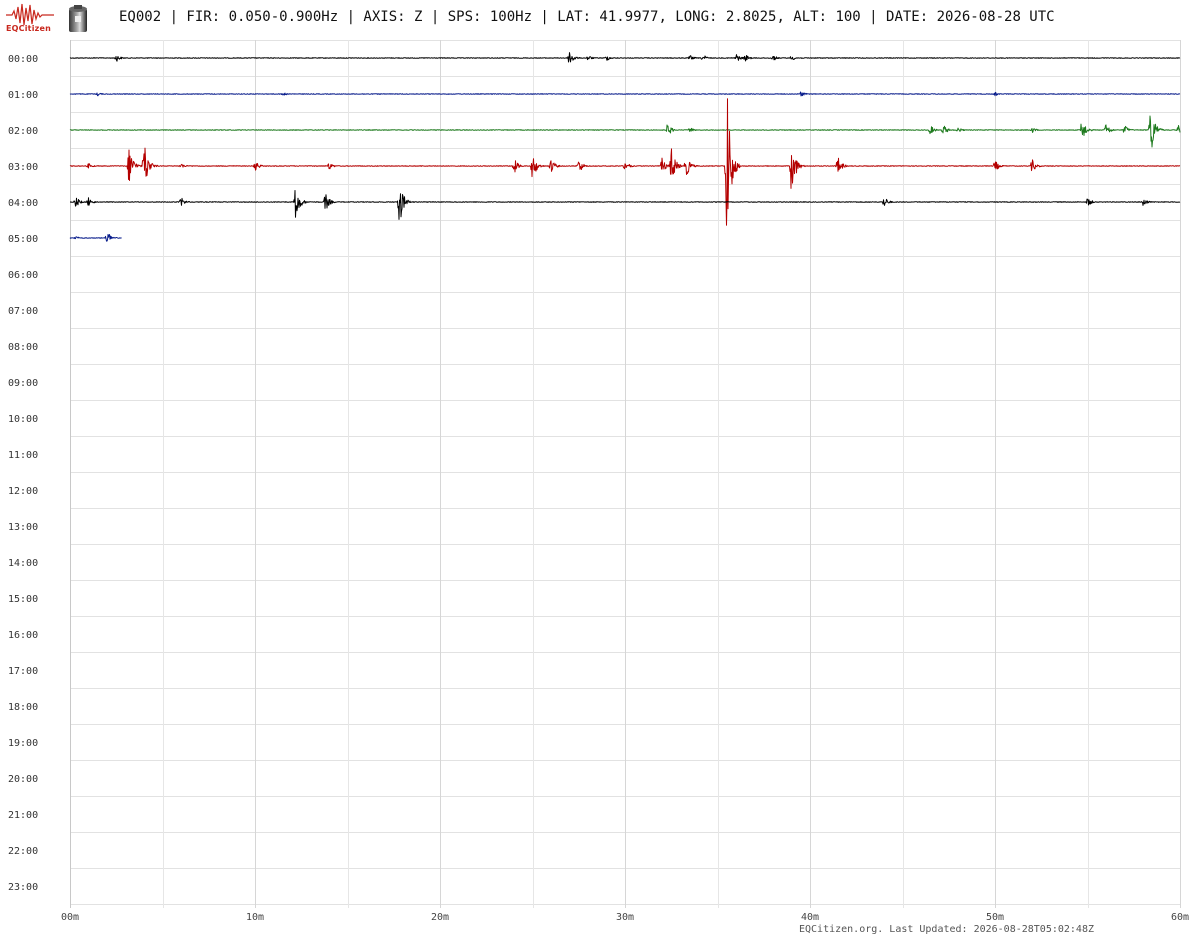  I want to click on row-label: 14:00, so click(23, 563).